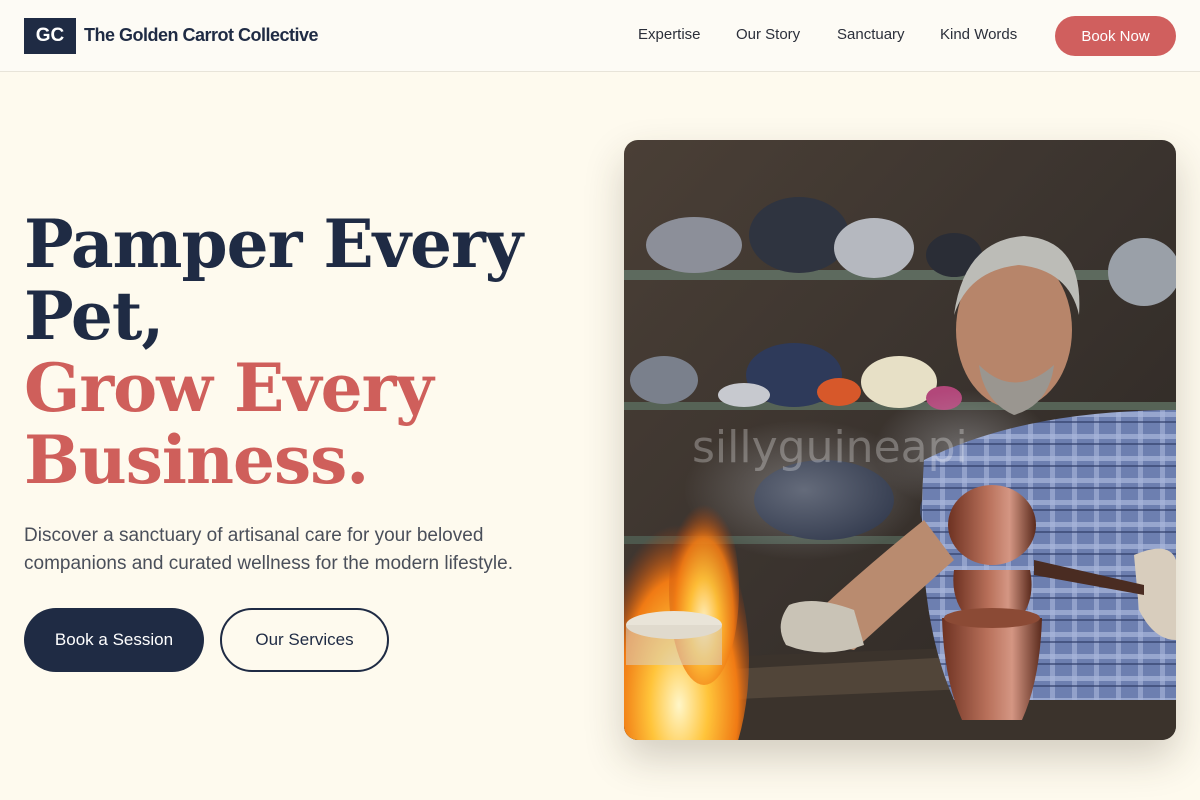  I want to click on headline-line-accent: Business., so click(196, 460).